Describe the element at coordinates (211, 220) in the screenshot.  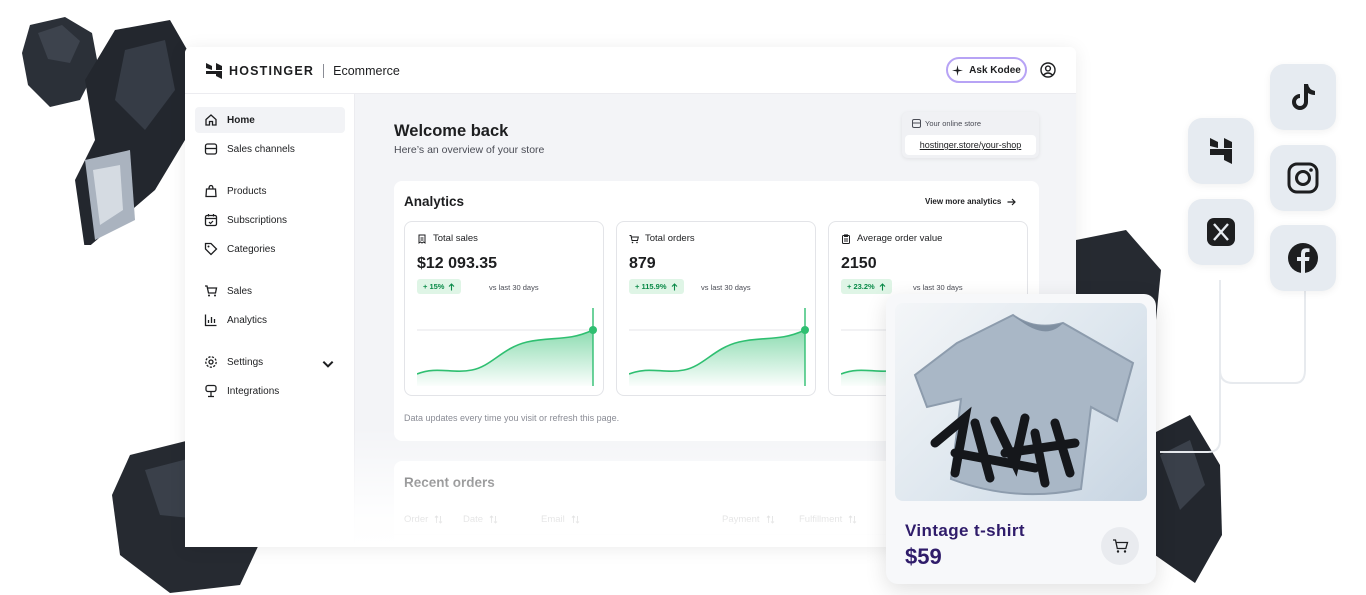
I see `calendar-icon` at that location.